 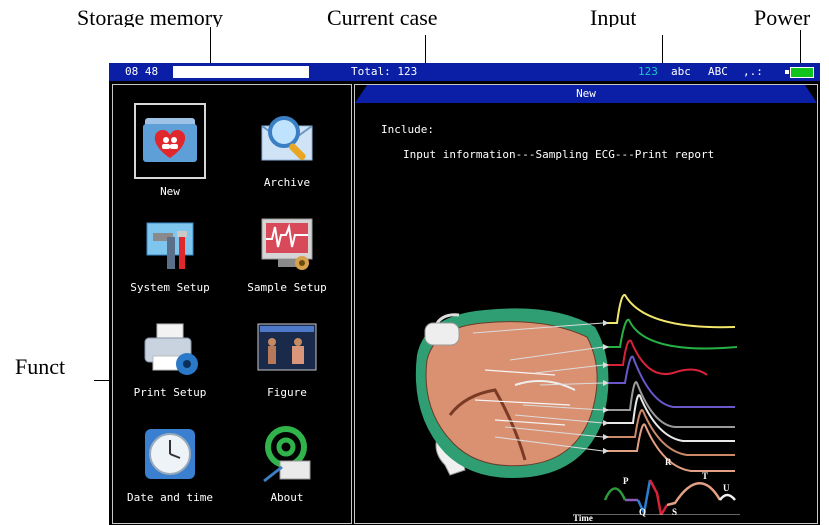 I want to click on content-title-bar: New, so click(x=586, y=94).